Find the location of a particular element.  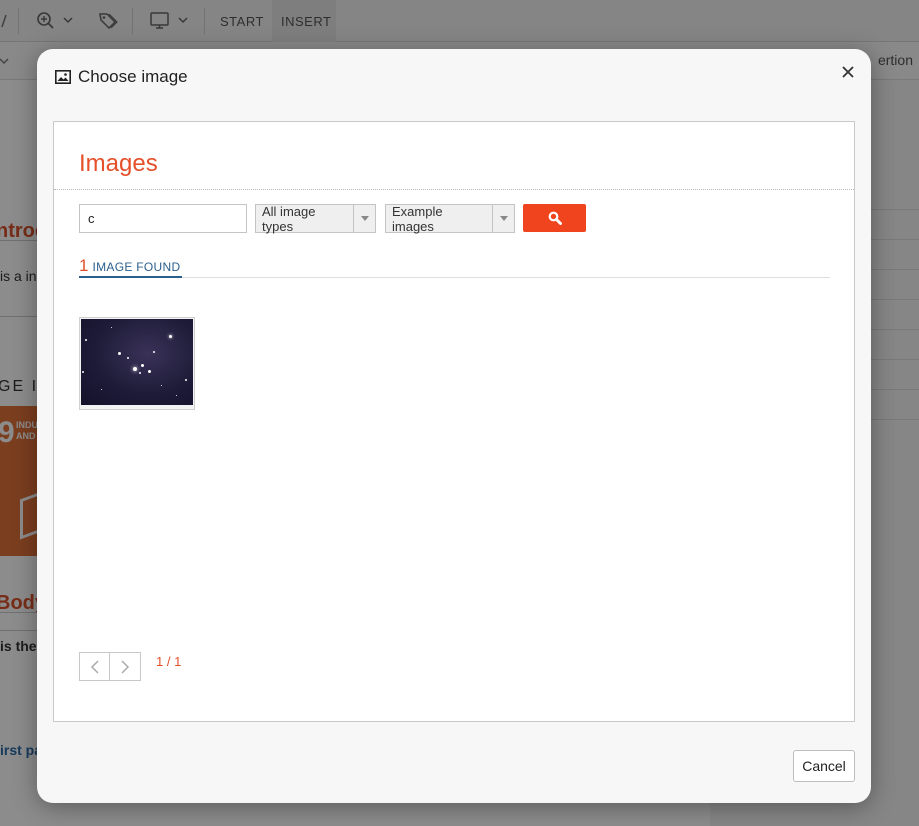

image-type-select: All image types is located at coordinates (315, 218).